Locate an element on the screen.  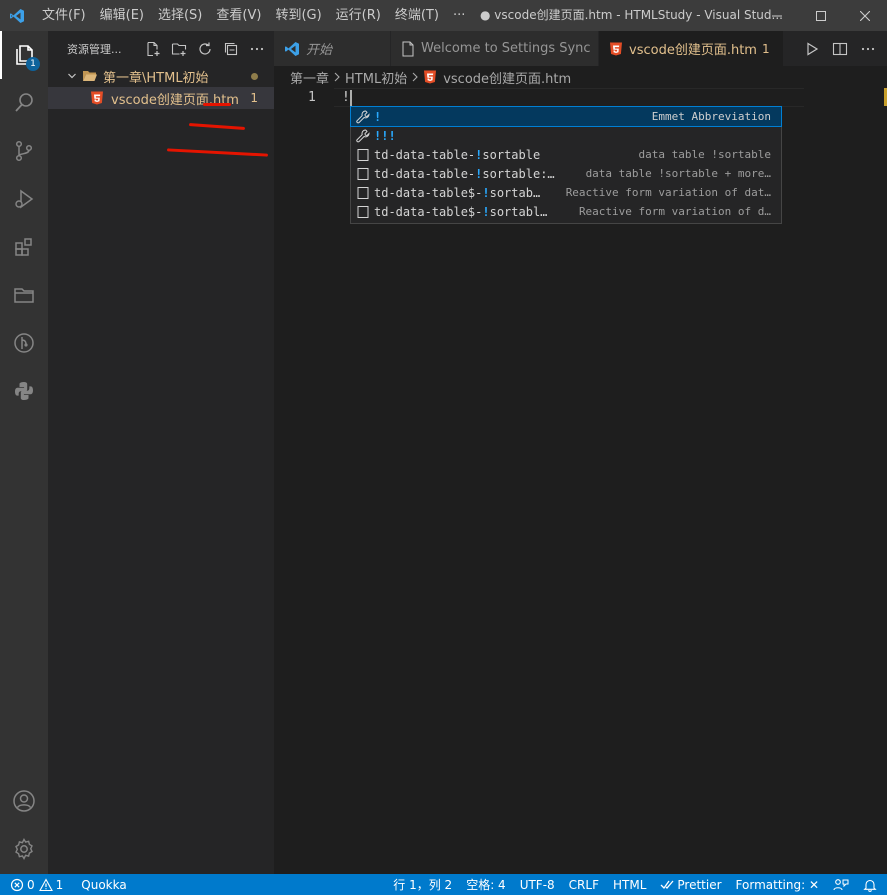
warning-count: 1 is located at coordinates (59, 884).